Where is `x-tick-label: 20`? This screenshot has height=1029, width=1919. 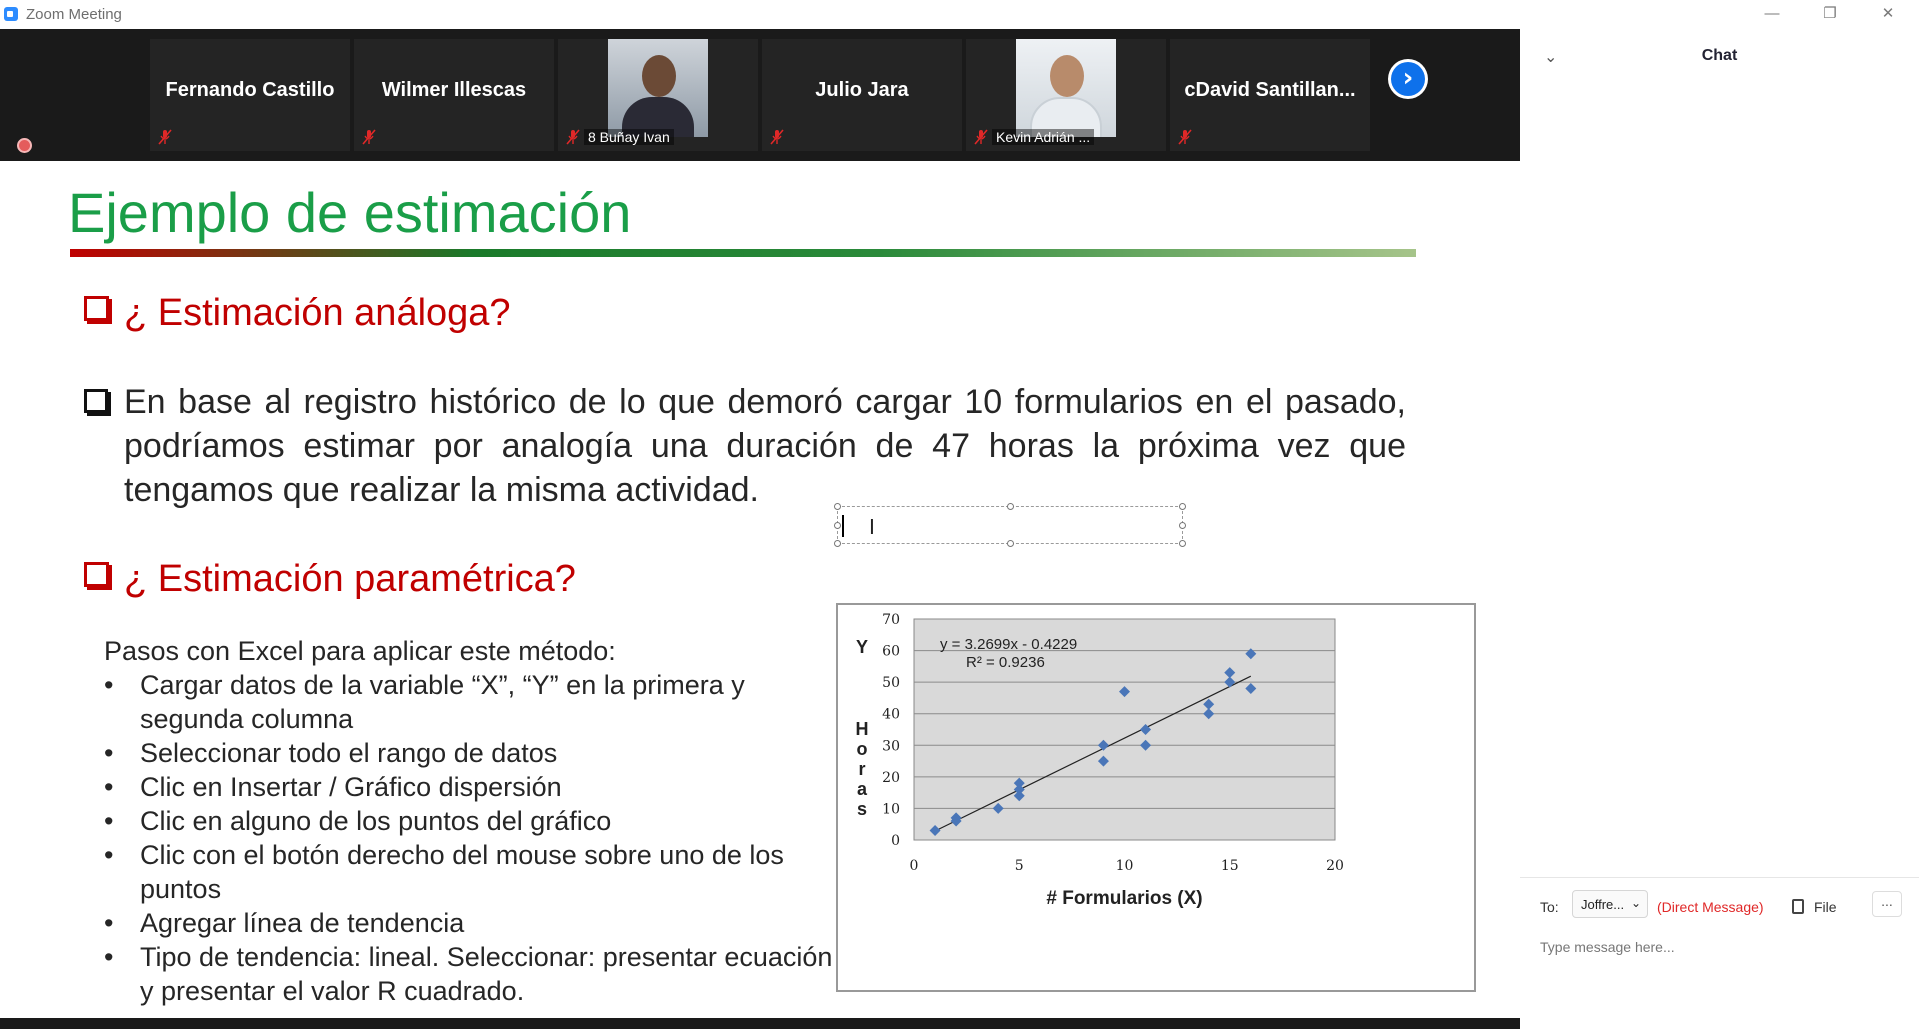 x-tick-label: 20 is located at coordinates (1335, 866).